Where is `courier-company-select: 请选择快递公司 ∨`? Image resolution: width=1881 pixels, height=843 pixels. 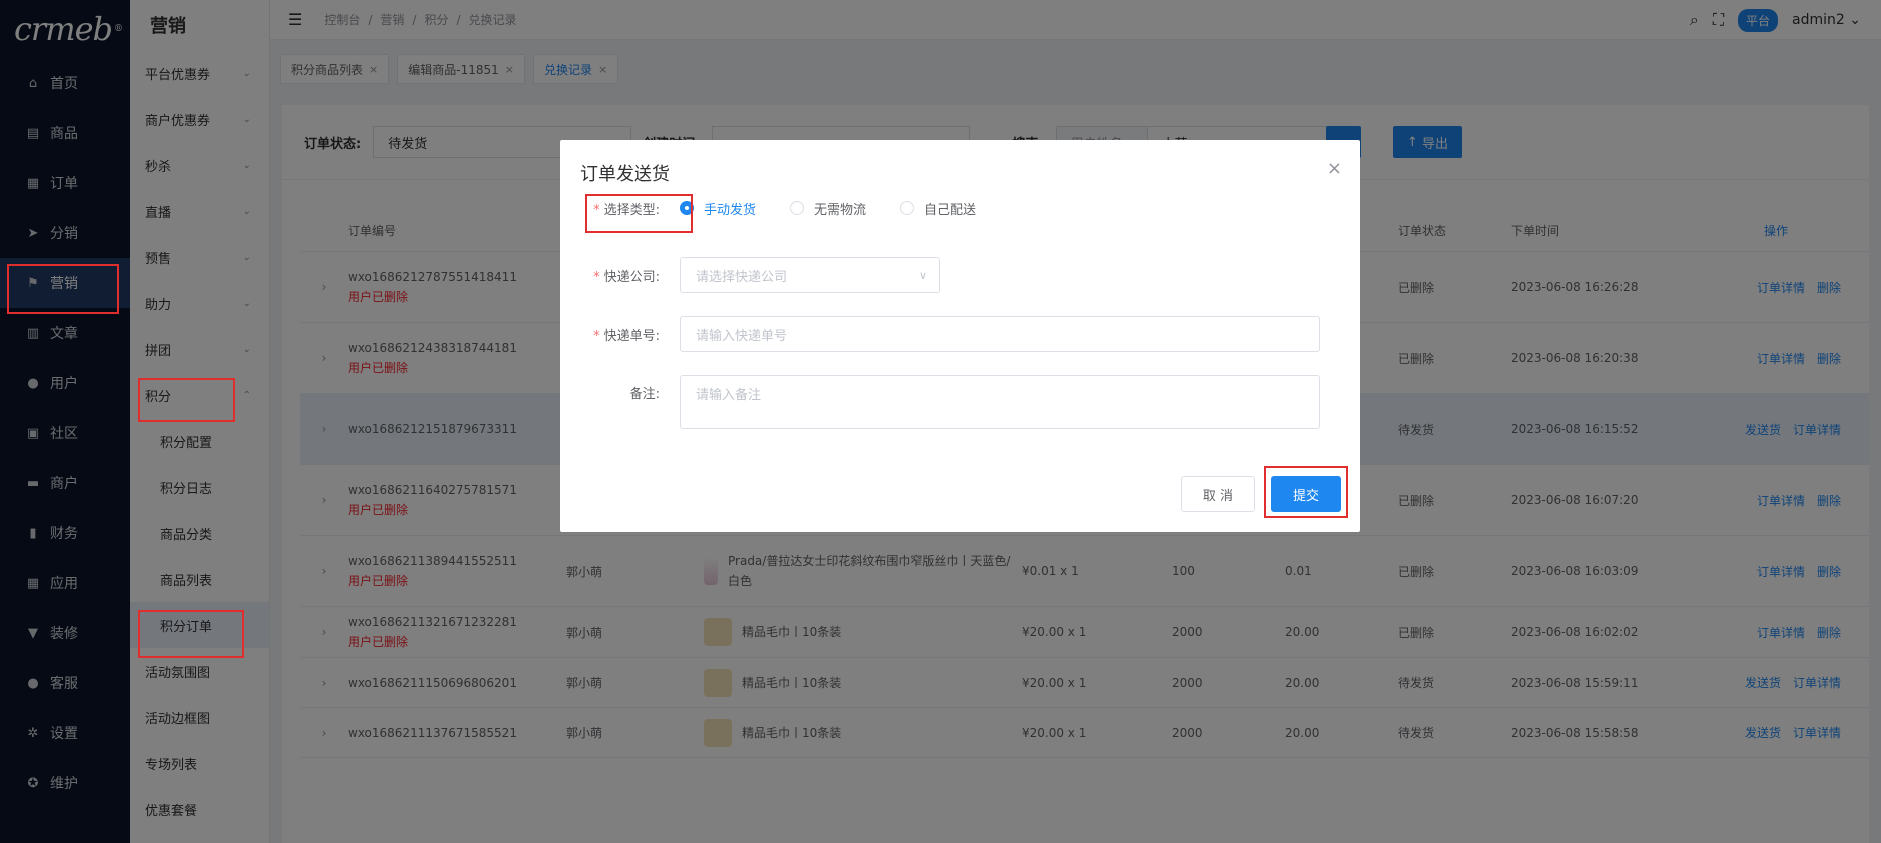
courier-company-select: 请选择快递公司 ∨ is located at coordinates (810, 275).